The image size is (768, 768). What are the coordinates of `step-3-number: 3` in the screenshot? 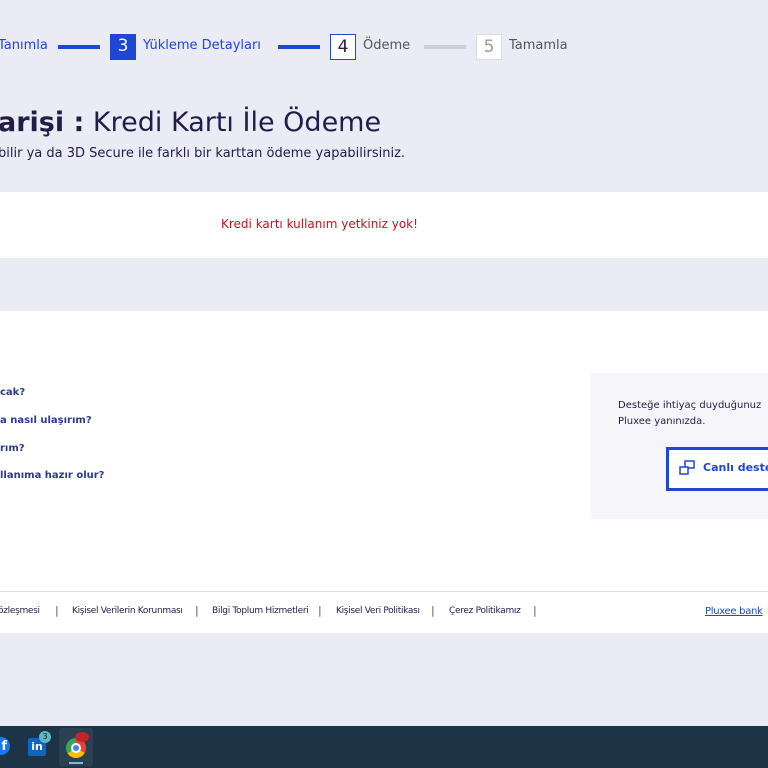 It's located at (123, 47).